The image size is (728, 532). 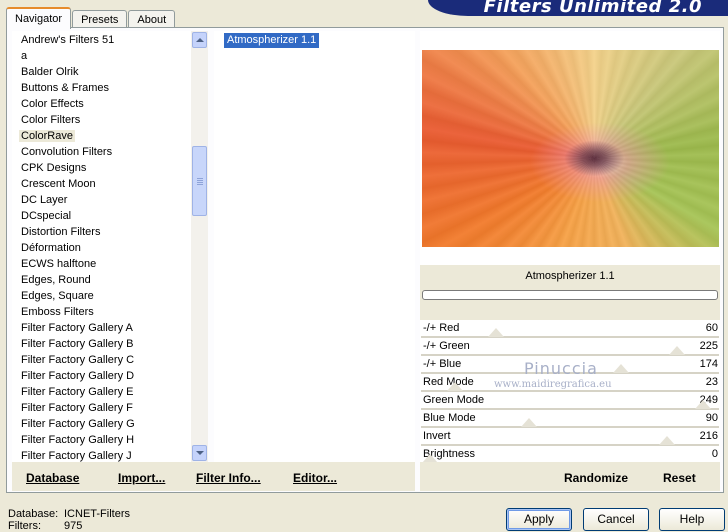 I want to click on tab-about: About, so click(x=152, y=19).